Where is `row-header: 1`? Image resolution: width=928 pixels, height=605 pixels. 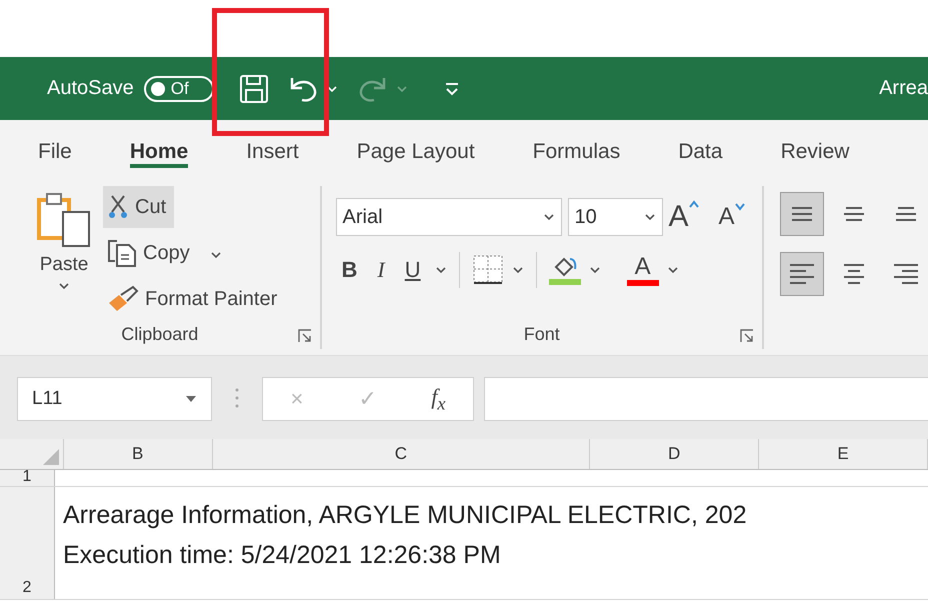
row-header: 1 is located at coordinates (27, 478).